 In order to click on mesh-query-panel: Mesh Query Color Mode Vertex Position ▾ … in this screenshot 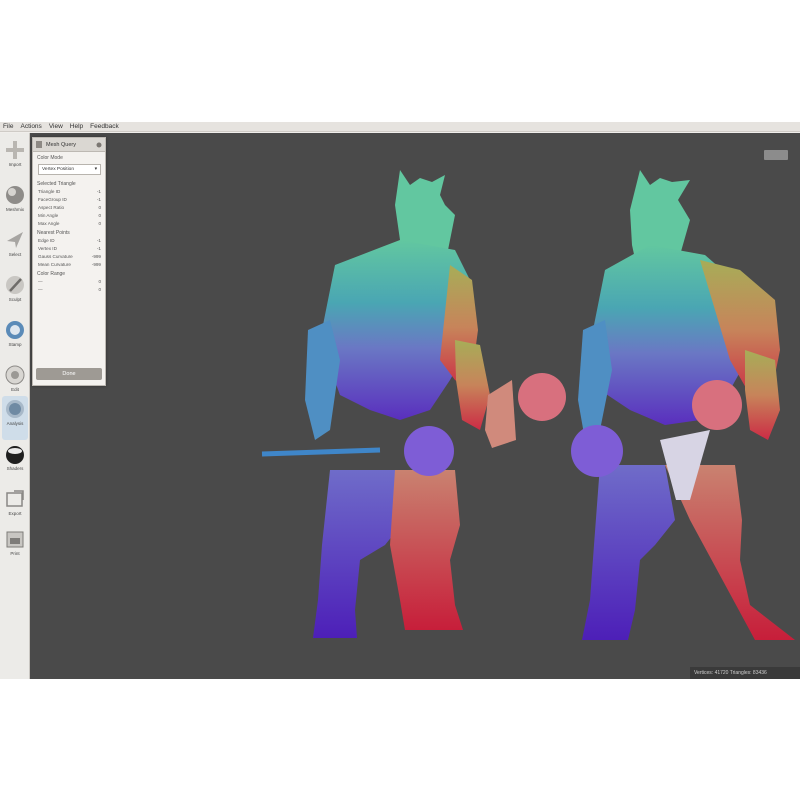, I will do `click(69, 261)`.